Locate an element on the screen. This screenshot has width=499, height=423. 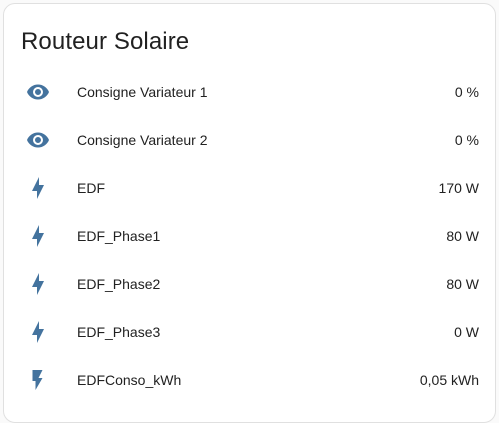
entity-name: EDF is located at coordinates (91, 188).